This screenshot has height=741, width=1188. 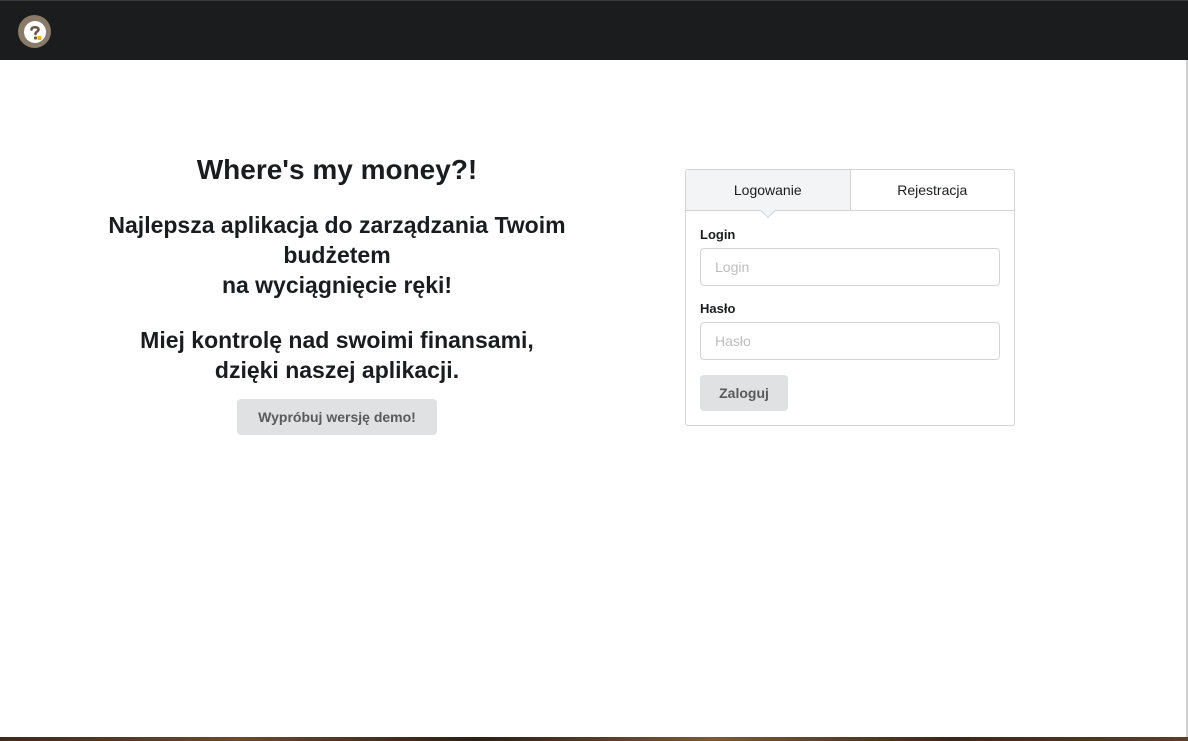 I want to click on tab-login: Logowanie, so click(x=768, y=190).